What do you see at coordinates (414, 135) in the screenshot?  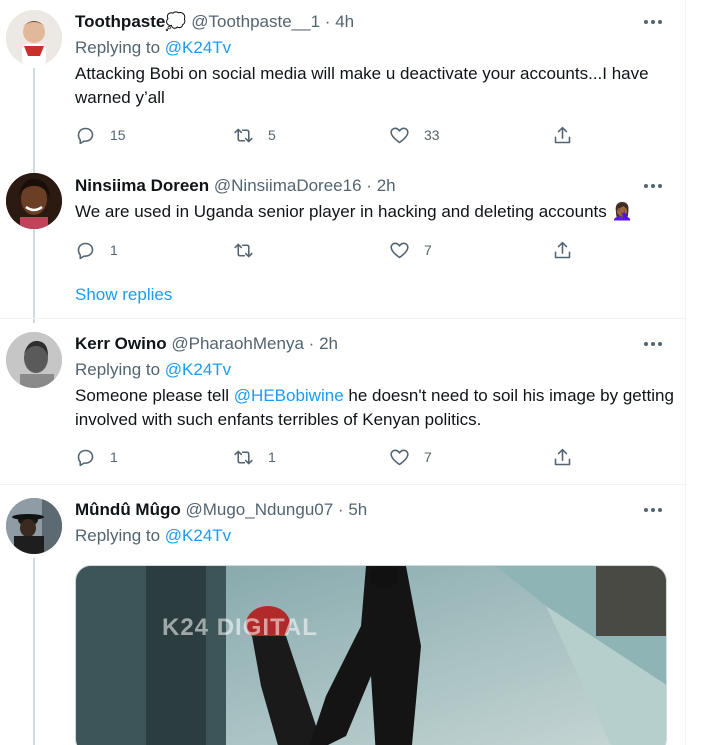 I see `like-button: 33` at bounding box center [414, 135].